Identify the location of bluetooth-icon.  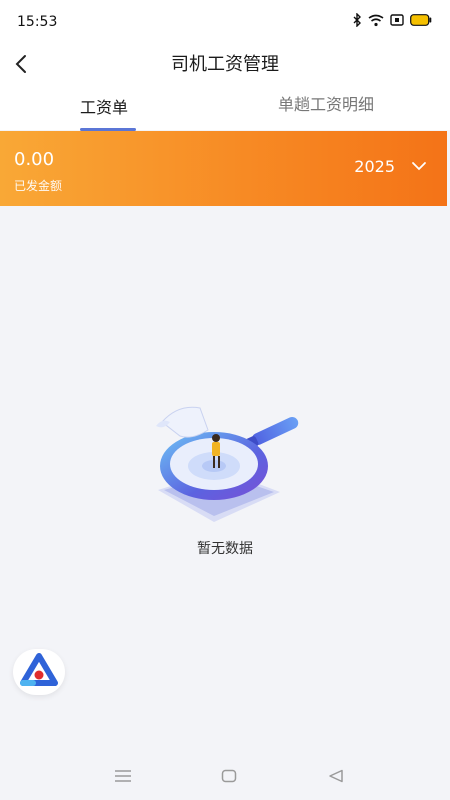
(357, 20).